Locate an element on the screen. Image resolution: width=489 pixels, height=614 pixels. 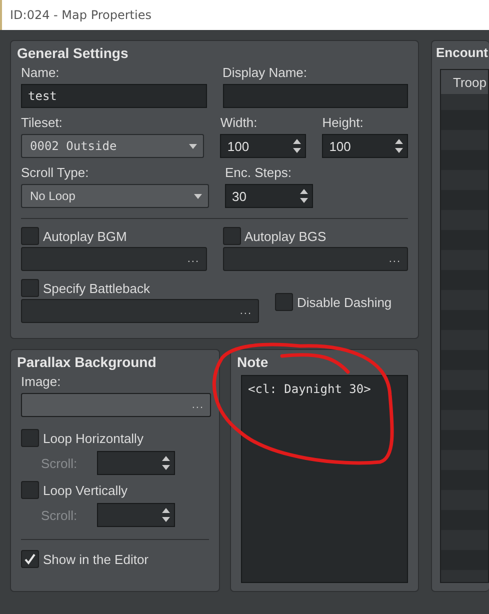
field-label: Tileset: is located at coordinates (42, 122).